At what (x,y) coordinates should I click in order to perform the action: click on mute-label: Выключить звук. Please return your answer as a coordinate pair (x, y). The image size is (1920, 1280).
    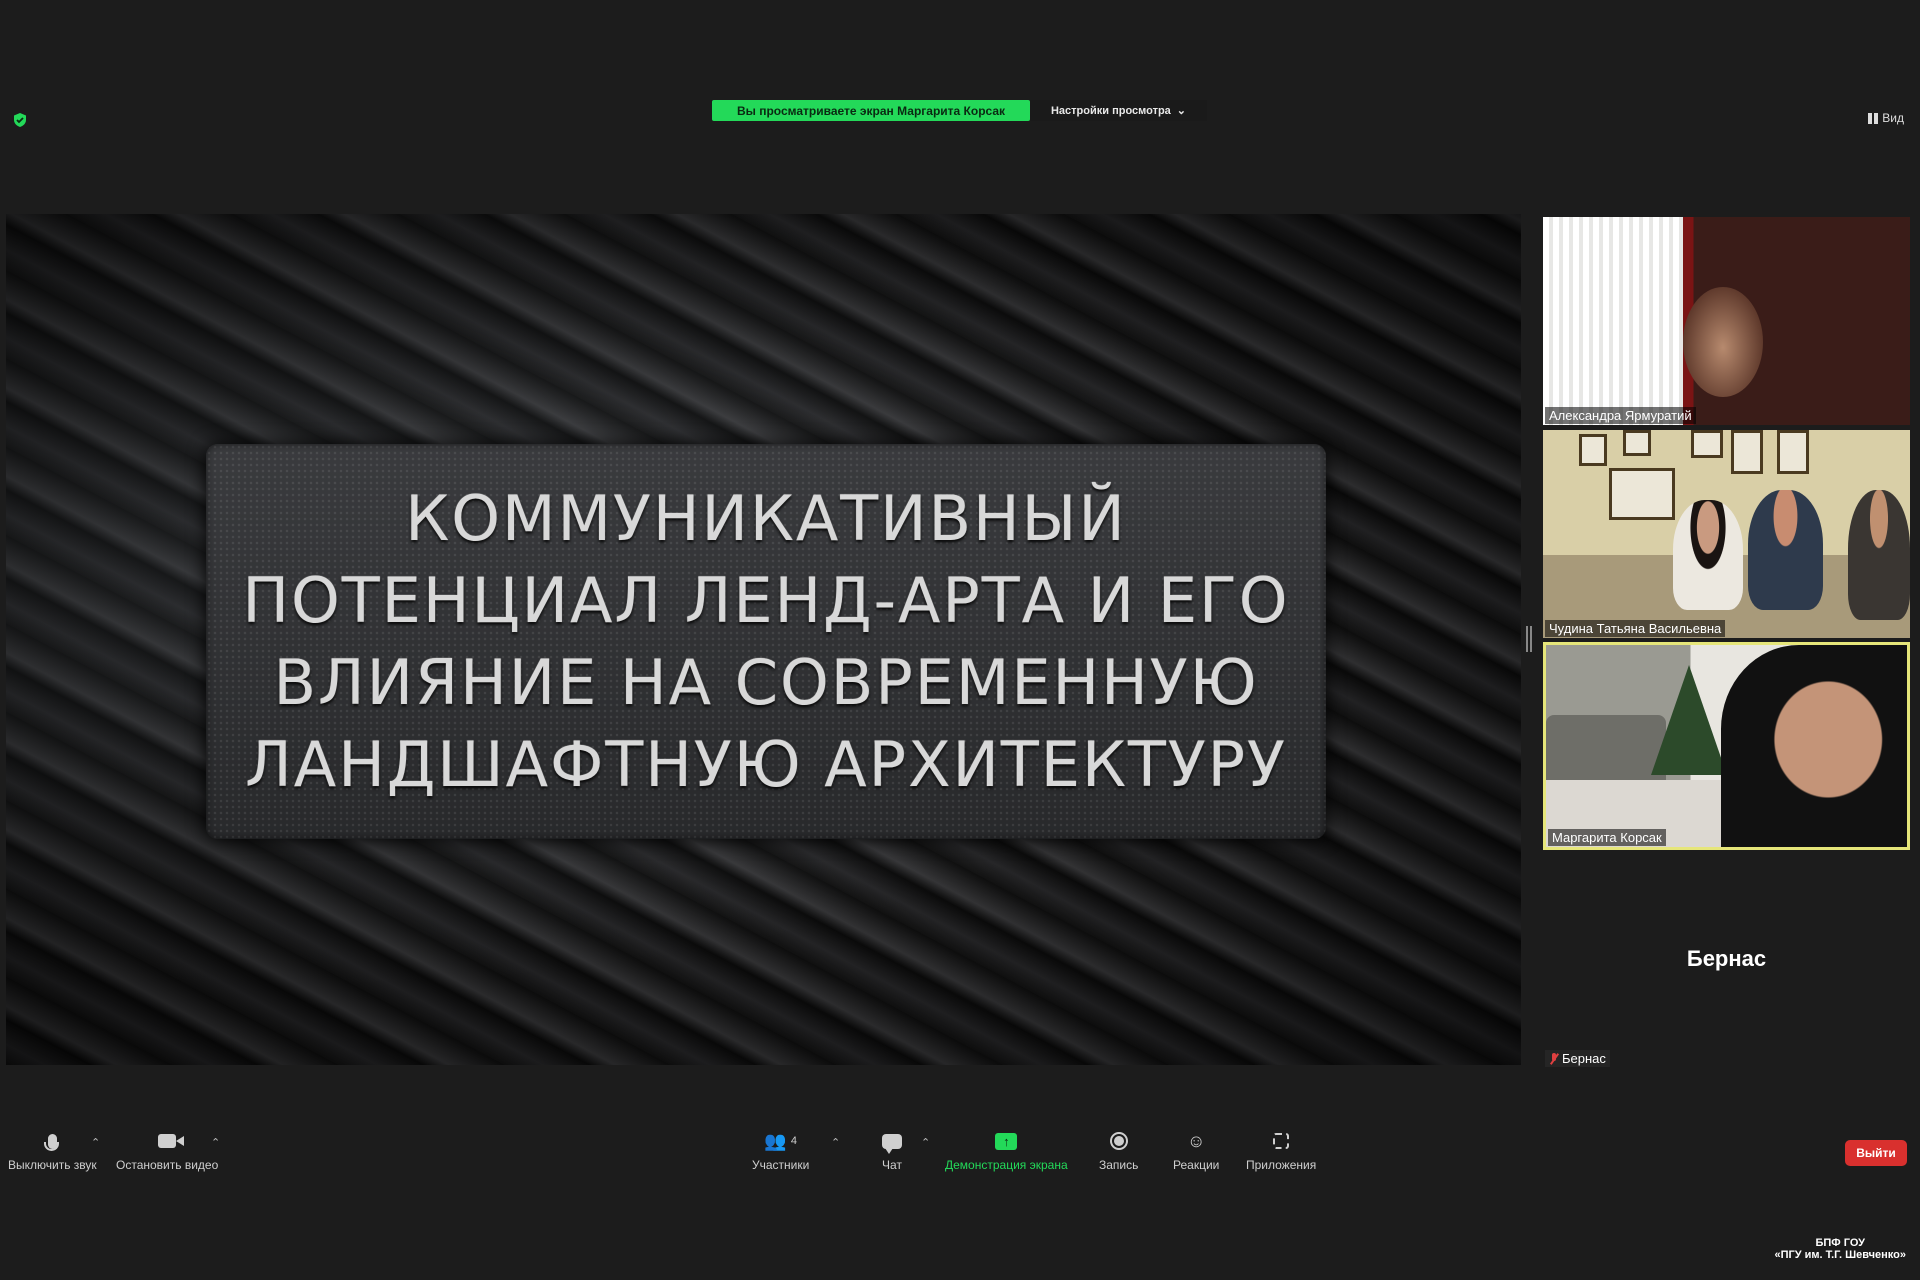
    Looking at the image, I should click on (52, 1165).